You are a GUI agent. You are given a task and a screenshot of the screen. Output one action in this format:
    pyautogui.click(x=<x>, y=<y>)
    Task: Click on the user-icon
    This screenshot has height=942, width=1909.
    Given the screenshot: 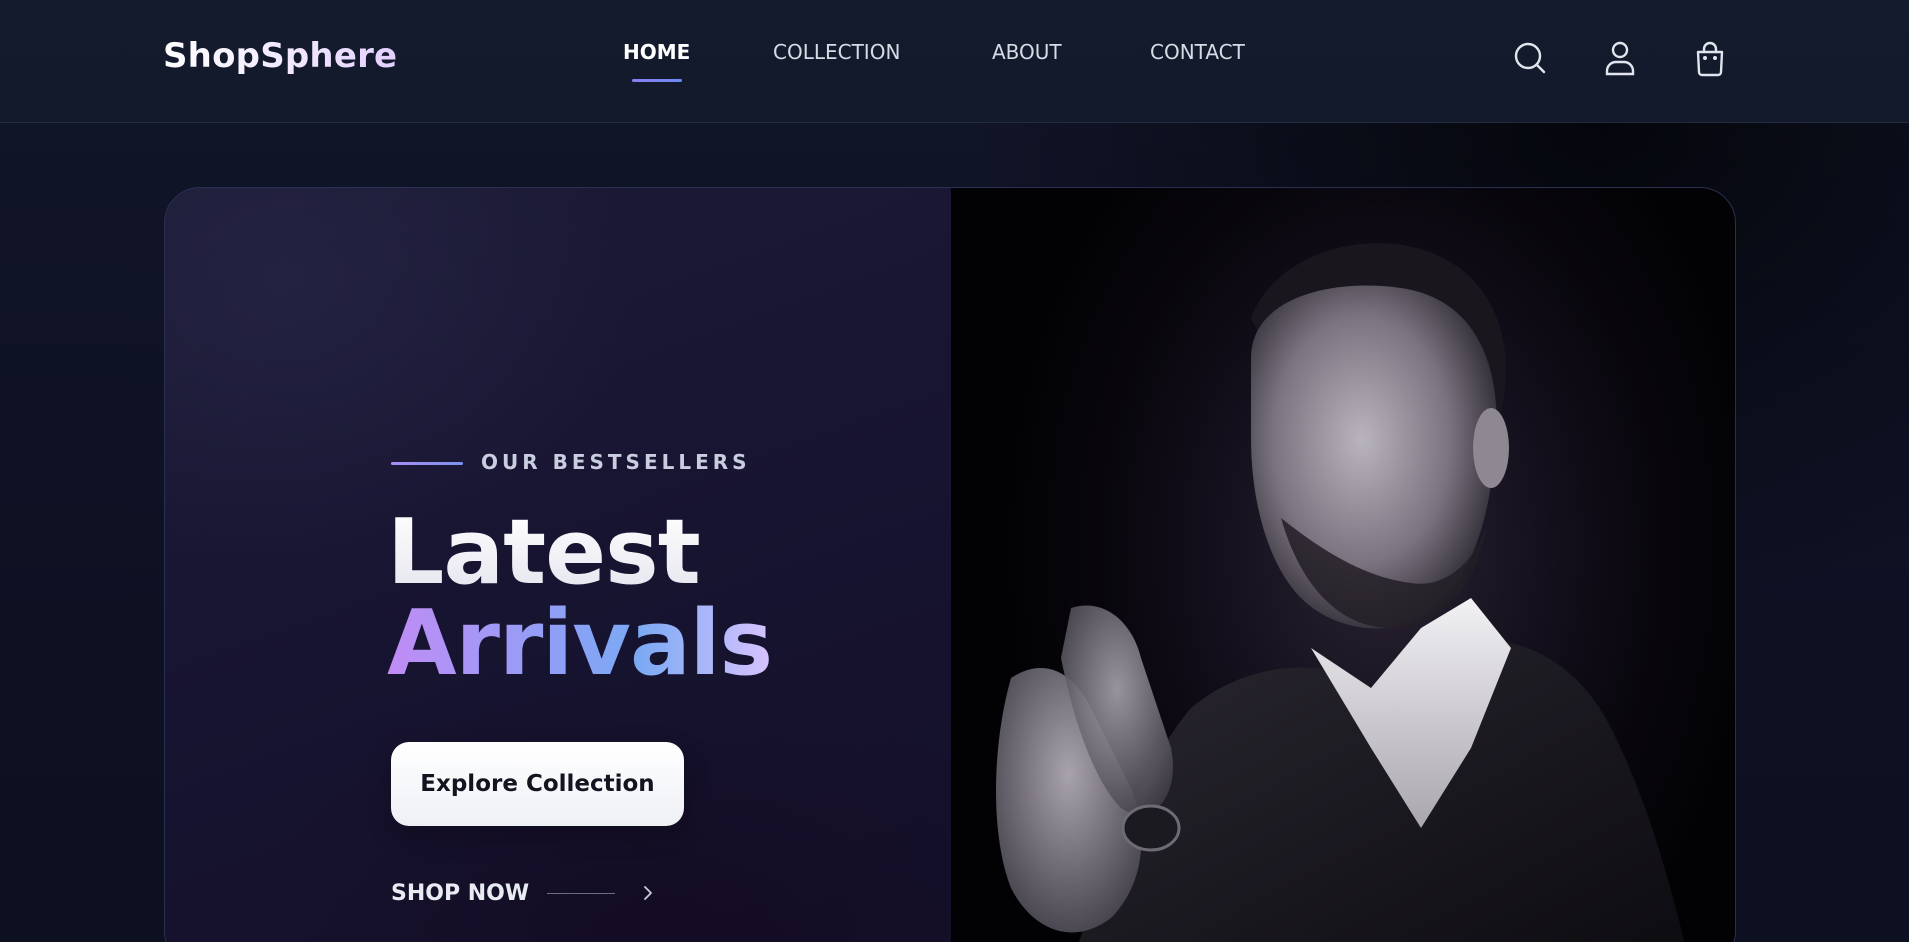 What is the action you would take?
    pyautogui.click(x=1620, y=58)
    